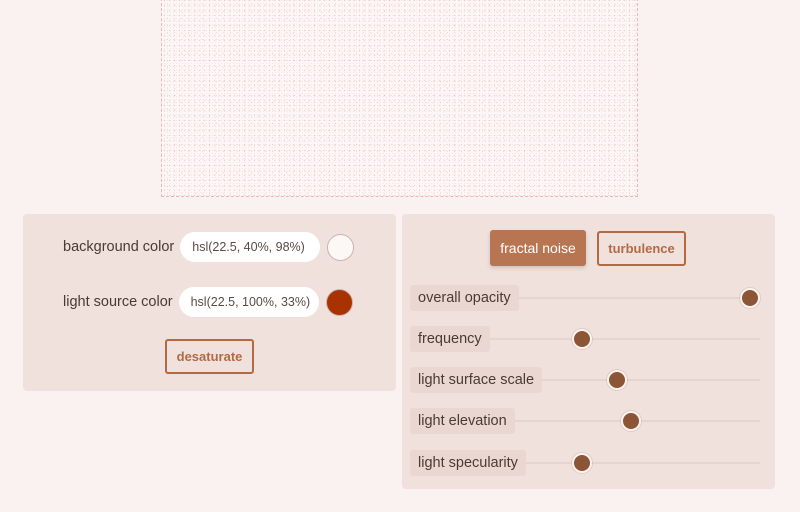  Describe the element at coordinates (476, 380) in the screenshot. I see `slider-label: light surface scale` at that location.